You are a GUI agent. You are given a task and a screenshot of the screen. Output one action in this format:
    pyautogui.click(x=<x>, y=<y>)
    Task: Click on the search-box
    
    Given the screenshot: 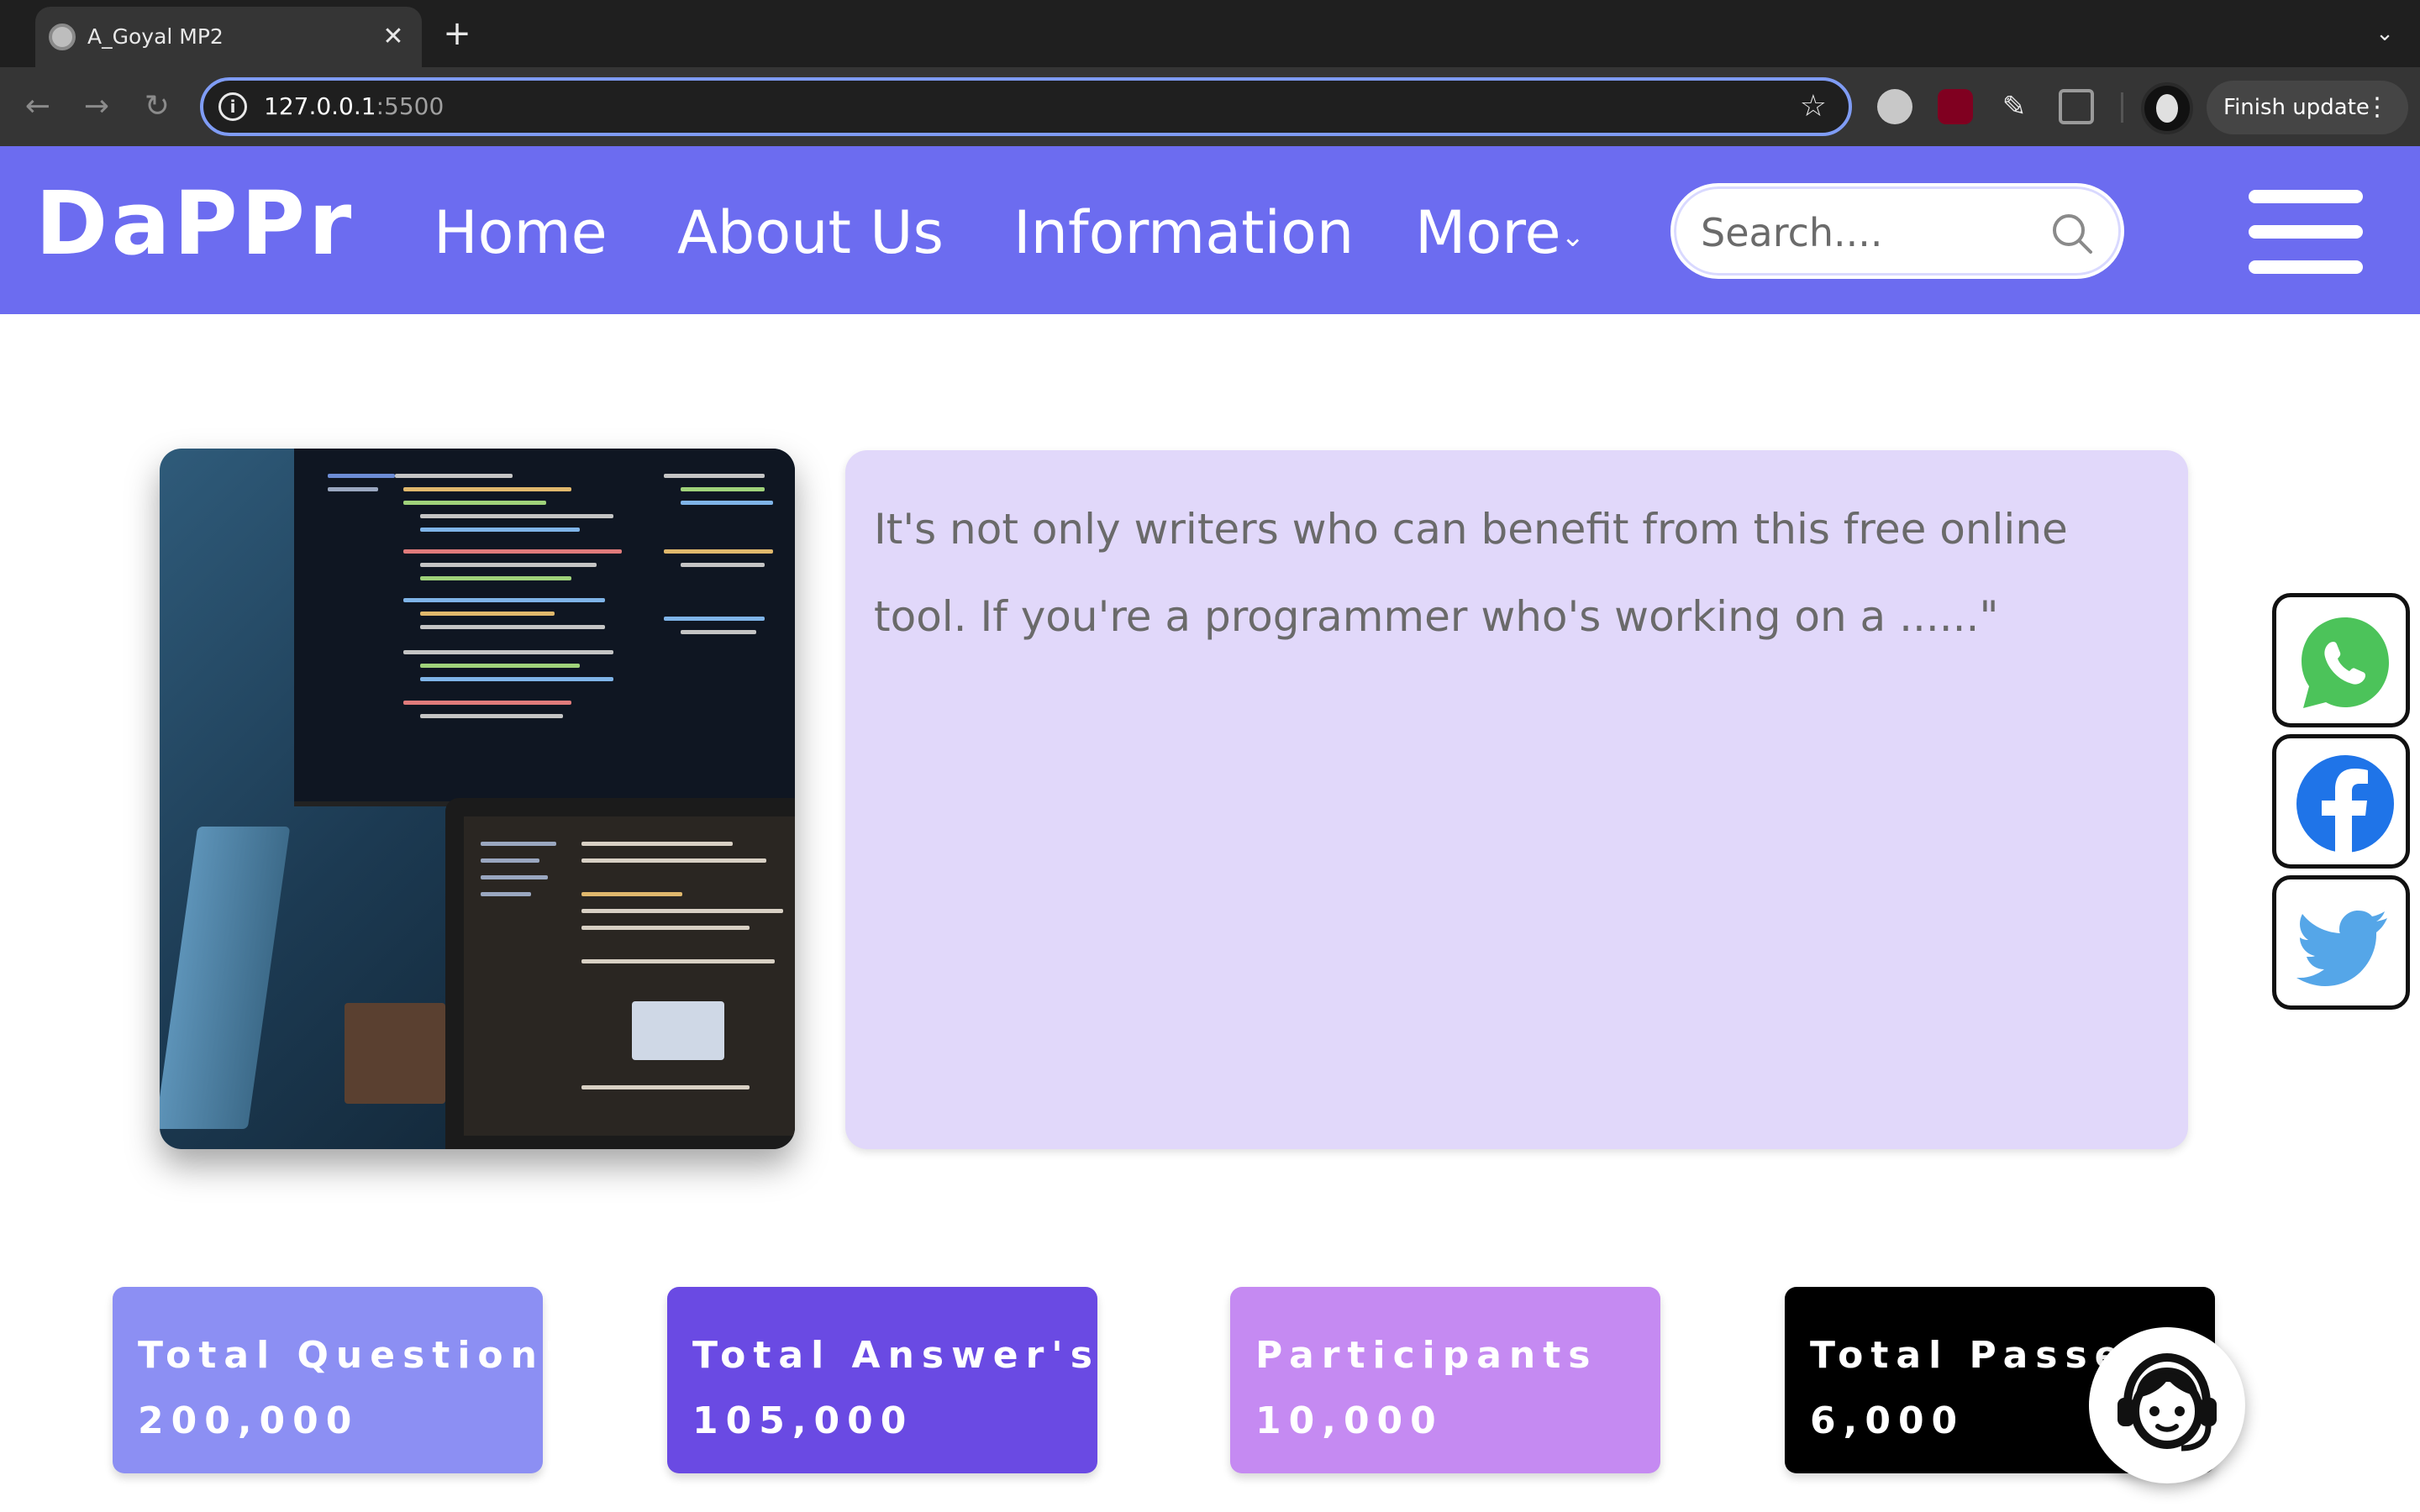 What is the action you would take?
    pyautogui.click(x=1897, y=231)
    